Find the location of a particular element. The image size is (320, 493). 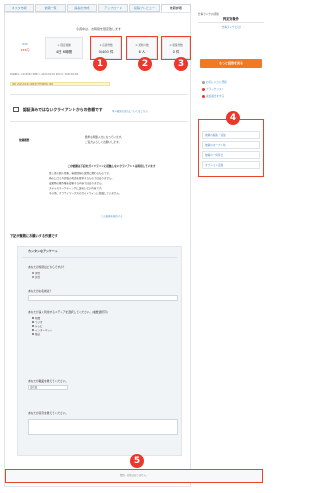

favorite-link: お気に入りに登録 is located at coordinates (214, 82).